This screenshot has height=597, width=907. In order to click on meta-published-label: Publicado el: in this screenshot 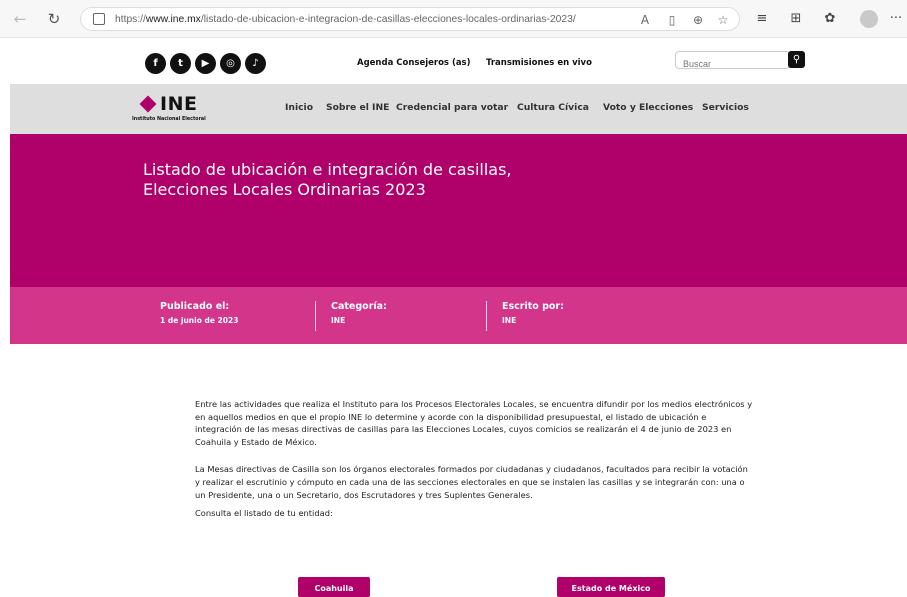, I will do `click(195, 306)`.